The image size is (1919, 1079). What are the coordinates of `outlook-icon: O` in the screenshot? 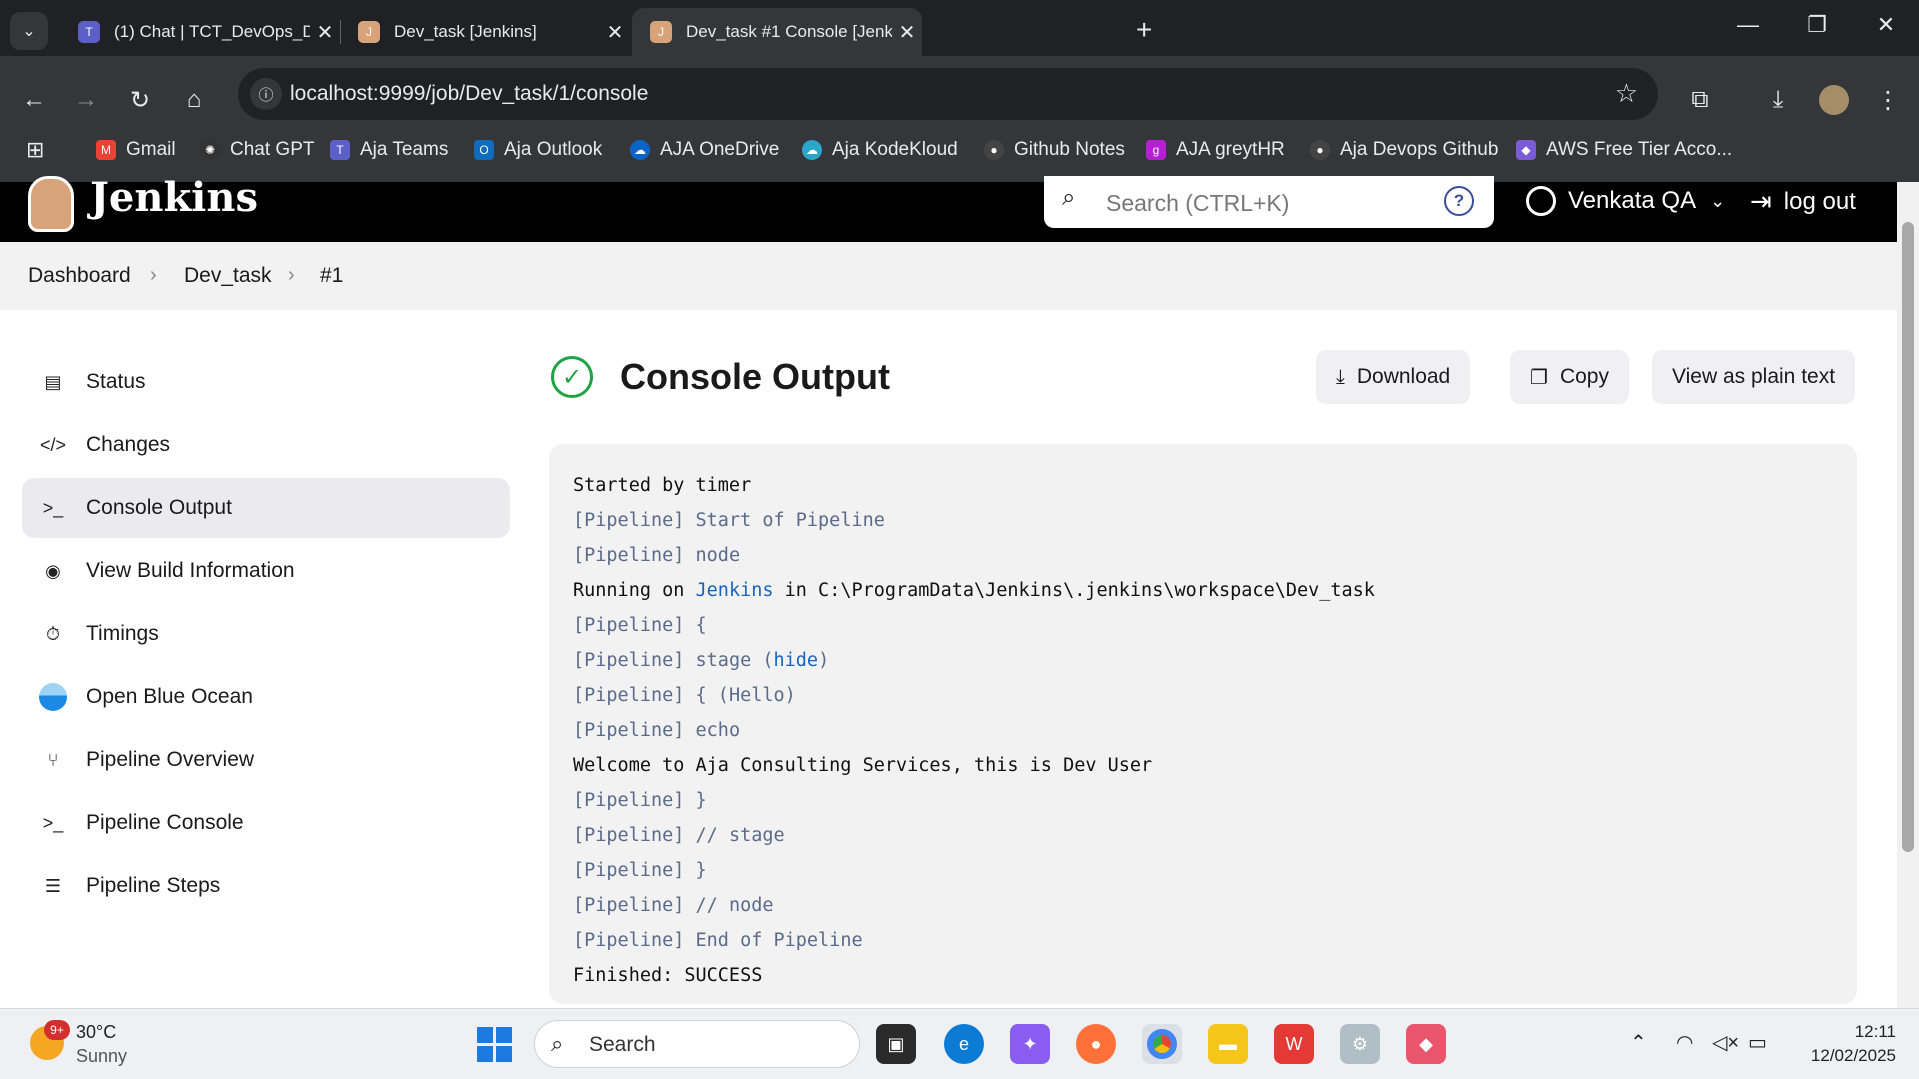 It's located at (484, 150).